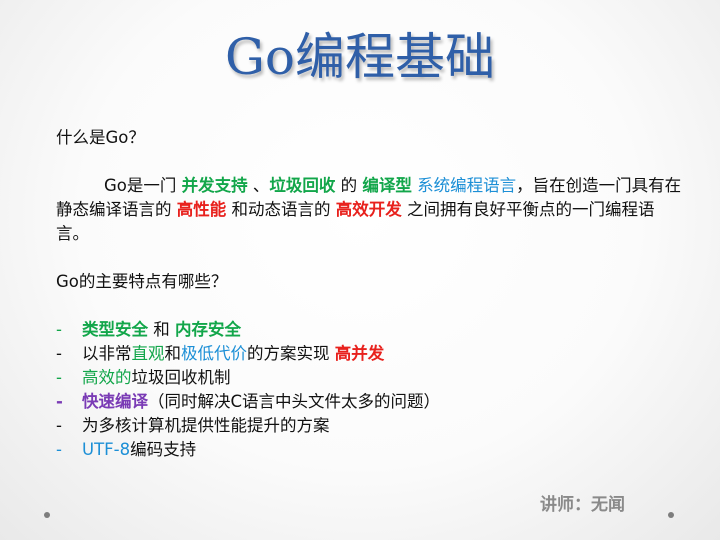 This screenshot has height=540, width=720. Describe the element at coordinates (258, 185) in the screenshot. I see `para-text-2: 、` at that location.